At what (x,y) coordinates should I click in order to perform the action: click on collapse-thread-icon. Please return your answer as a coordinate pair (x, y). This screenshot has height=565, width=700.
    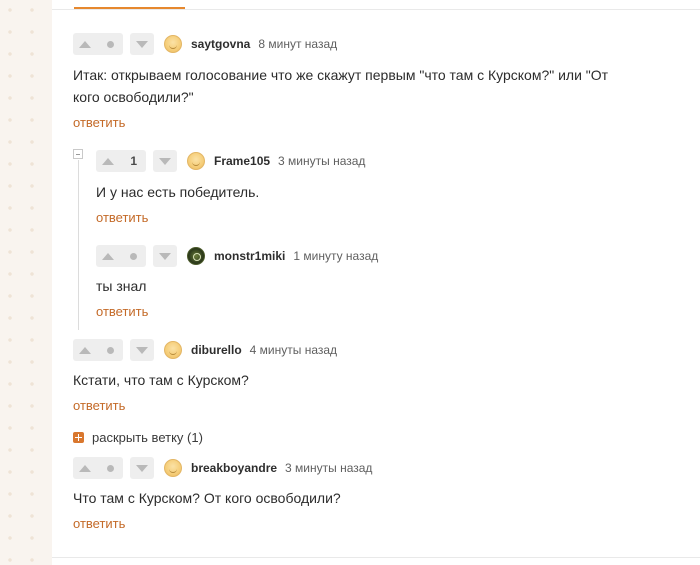
    Looking at the image, I should click on (78, 154).